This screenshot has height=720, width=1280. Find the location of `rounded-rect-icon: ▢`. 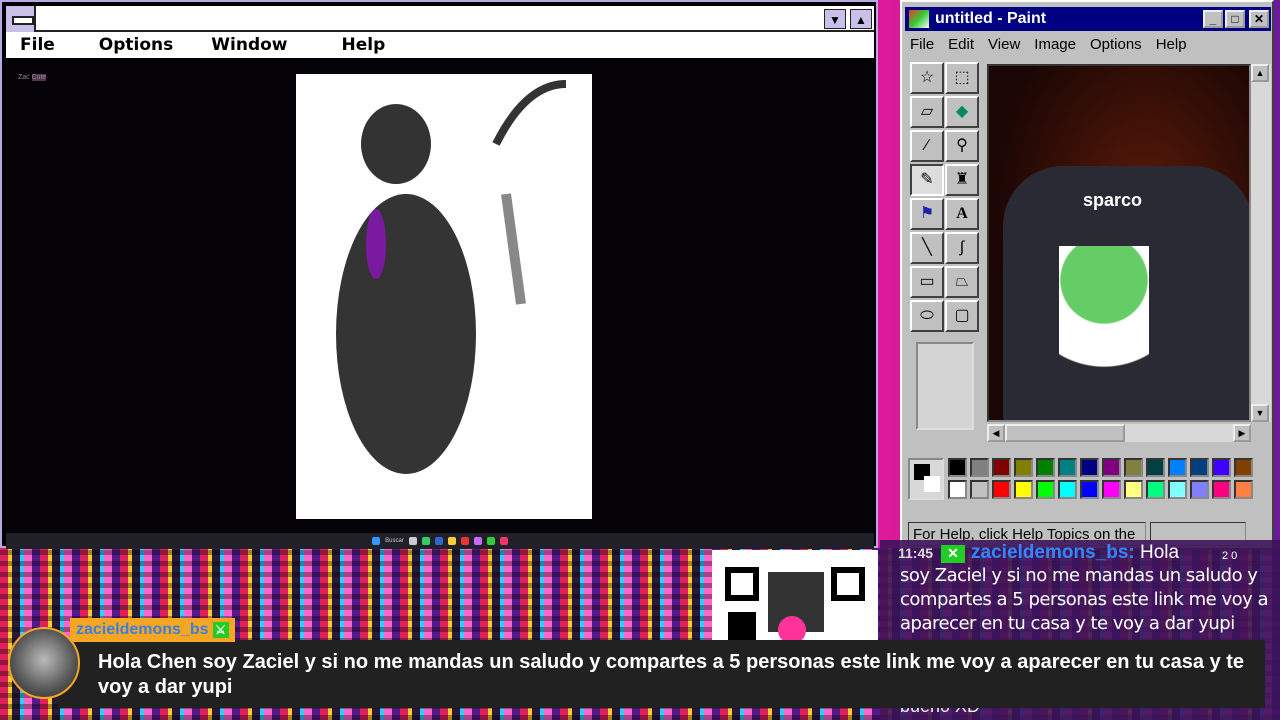

rounded-rect-icon: ▢ is located at coordinates (962, 316).